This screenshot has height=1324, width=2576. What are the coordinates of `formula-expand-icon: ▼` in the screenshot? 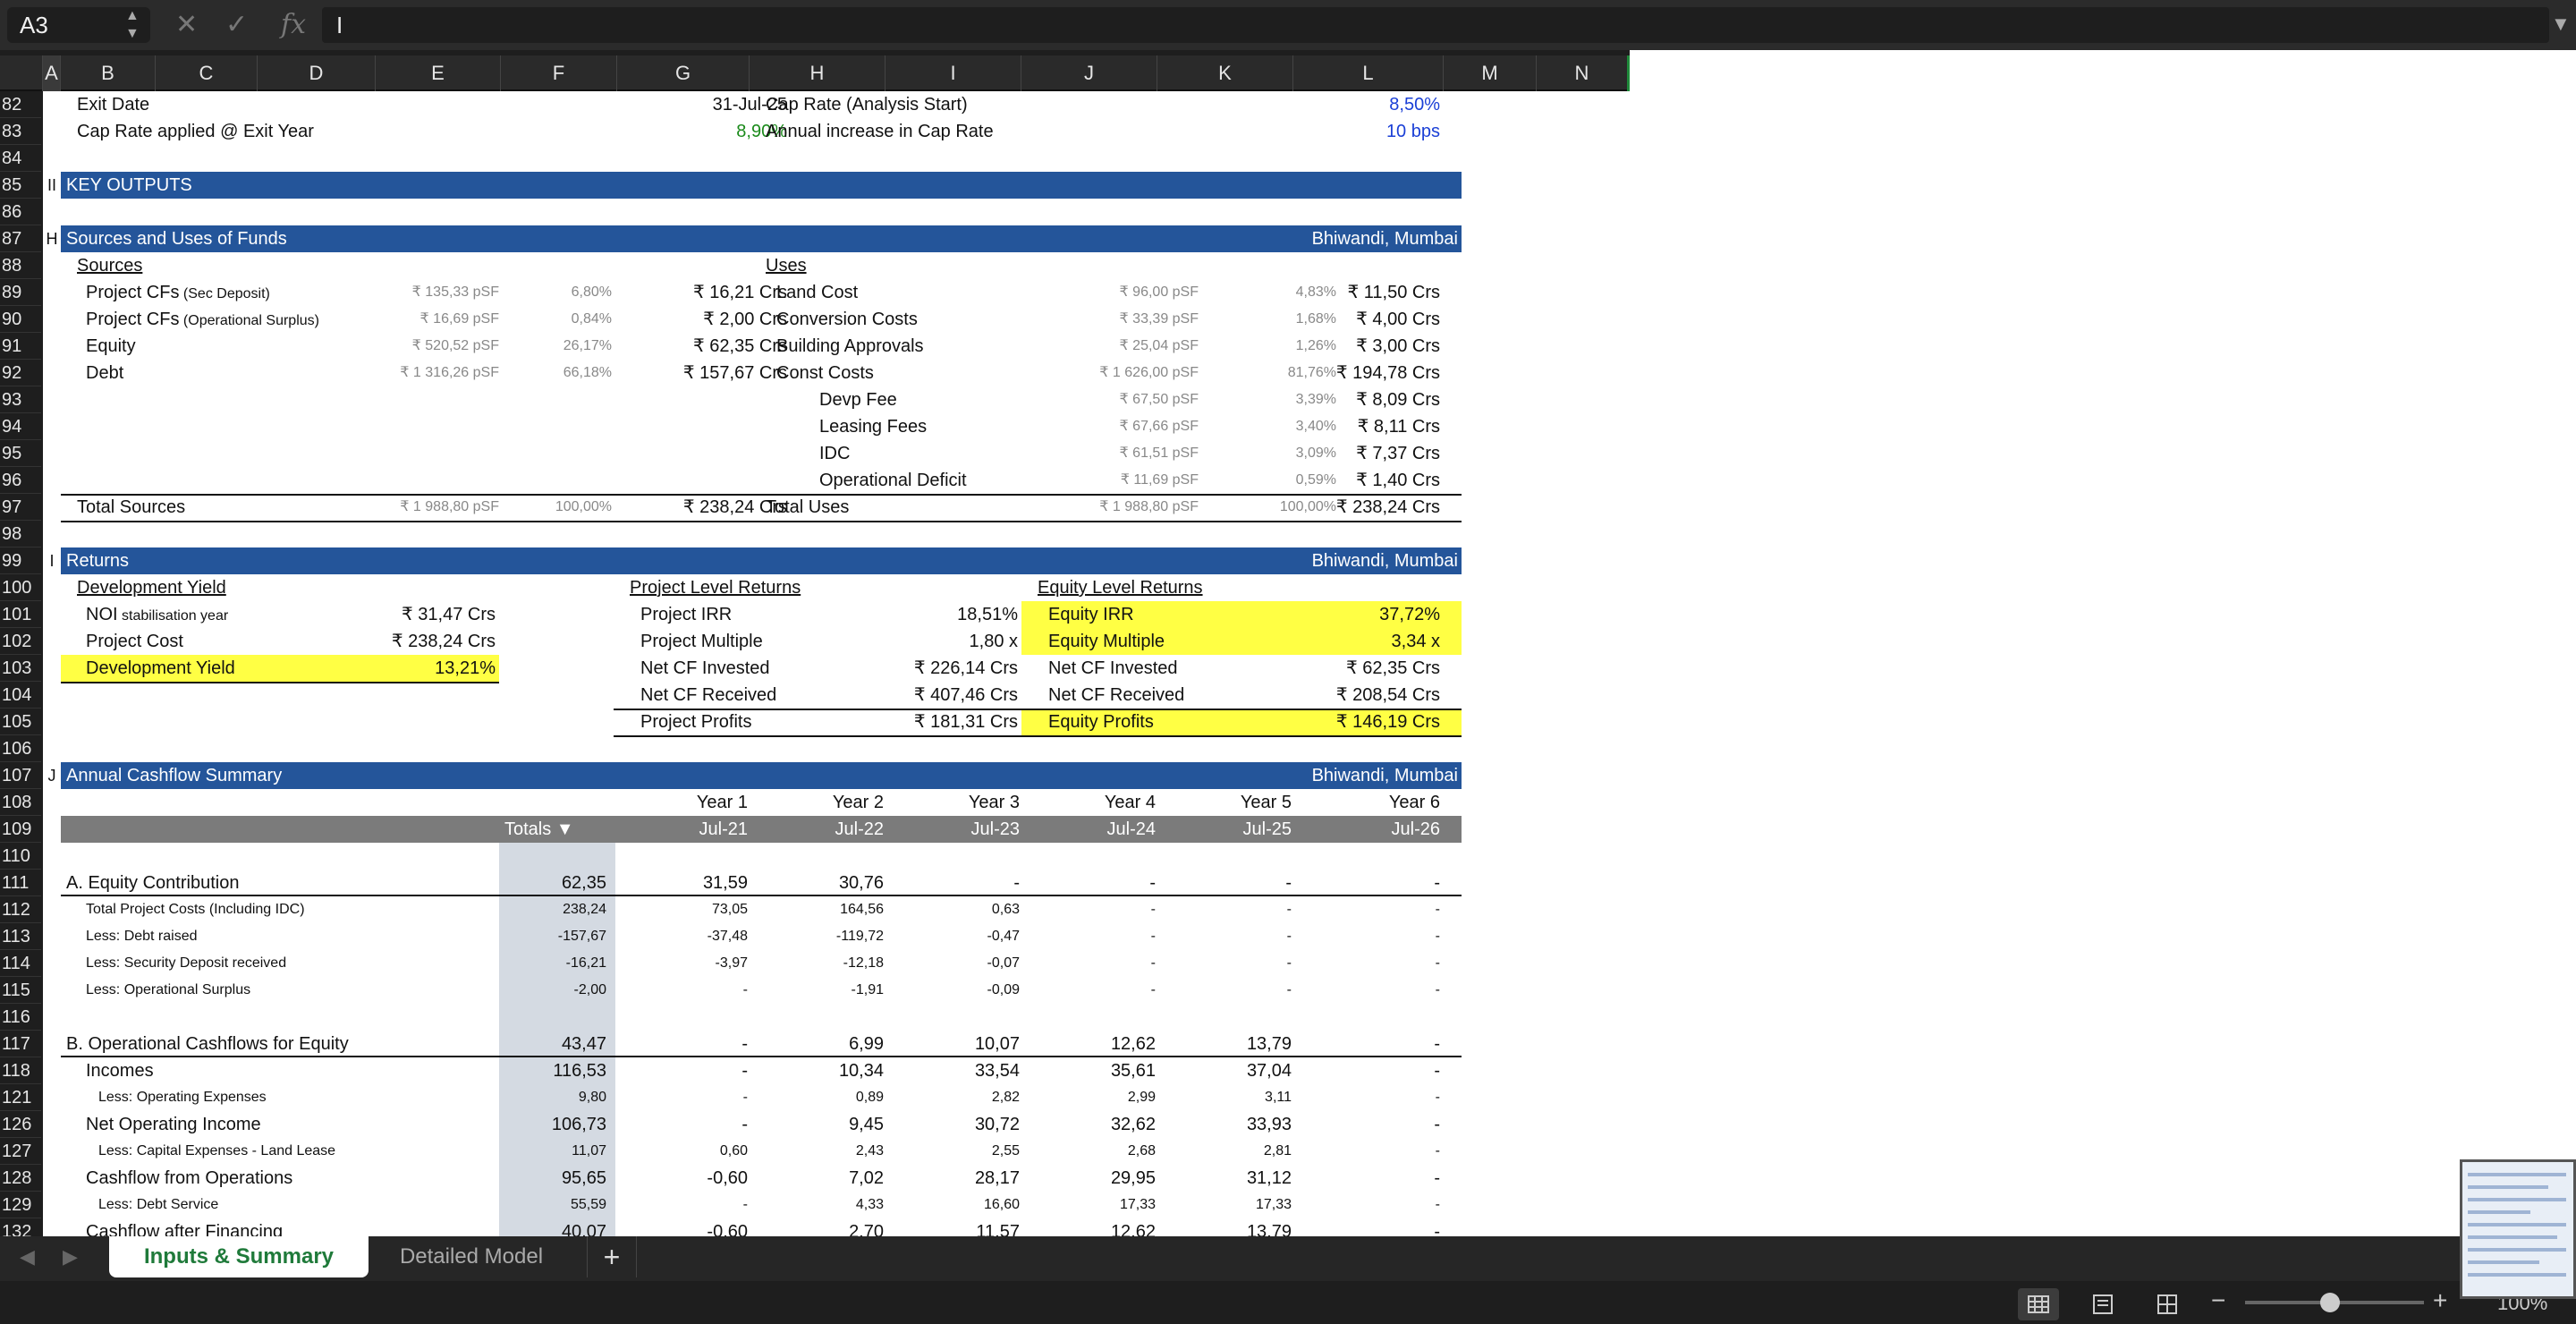 It's located at (2561, 24).